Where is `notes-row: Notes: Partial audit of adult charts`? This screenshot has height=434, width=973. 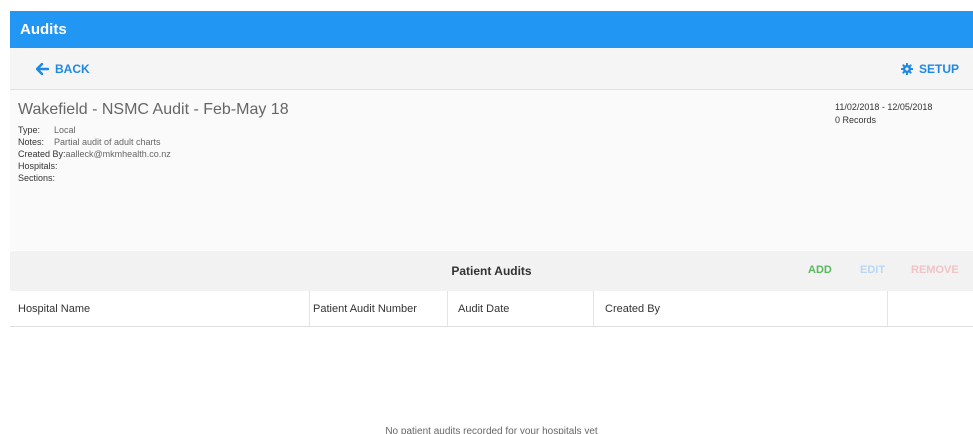
notes-row: Notes: Partial audit of adult charts is located at coordinates (94, 142).